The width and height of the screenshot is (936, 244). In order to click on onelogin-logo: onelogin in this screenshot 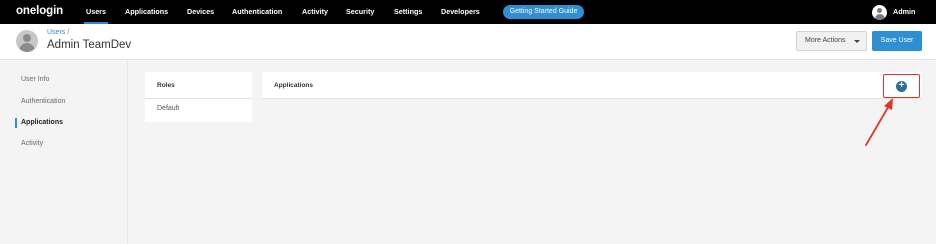, I will do `click(39, 11)`.